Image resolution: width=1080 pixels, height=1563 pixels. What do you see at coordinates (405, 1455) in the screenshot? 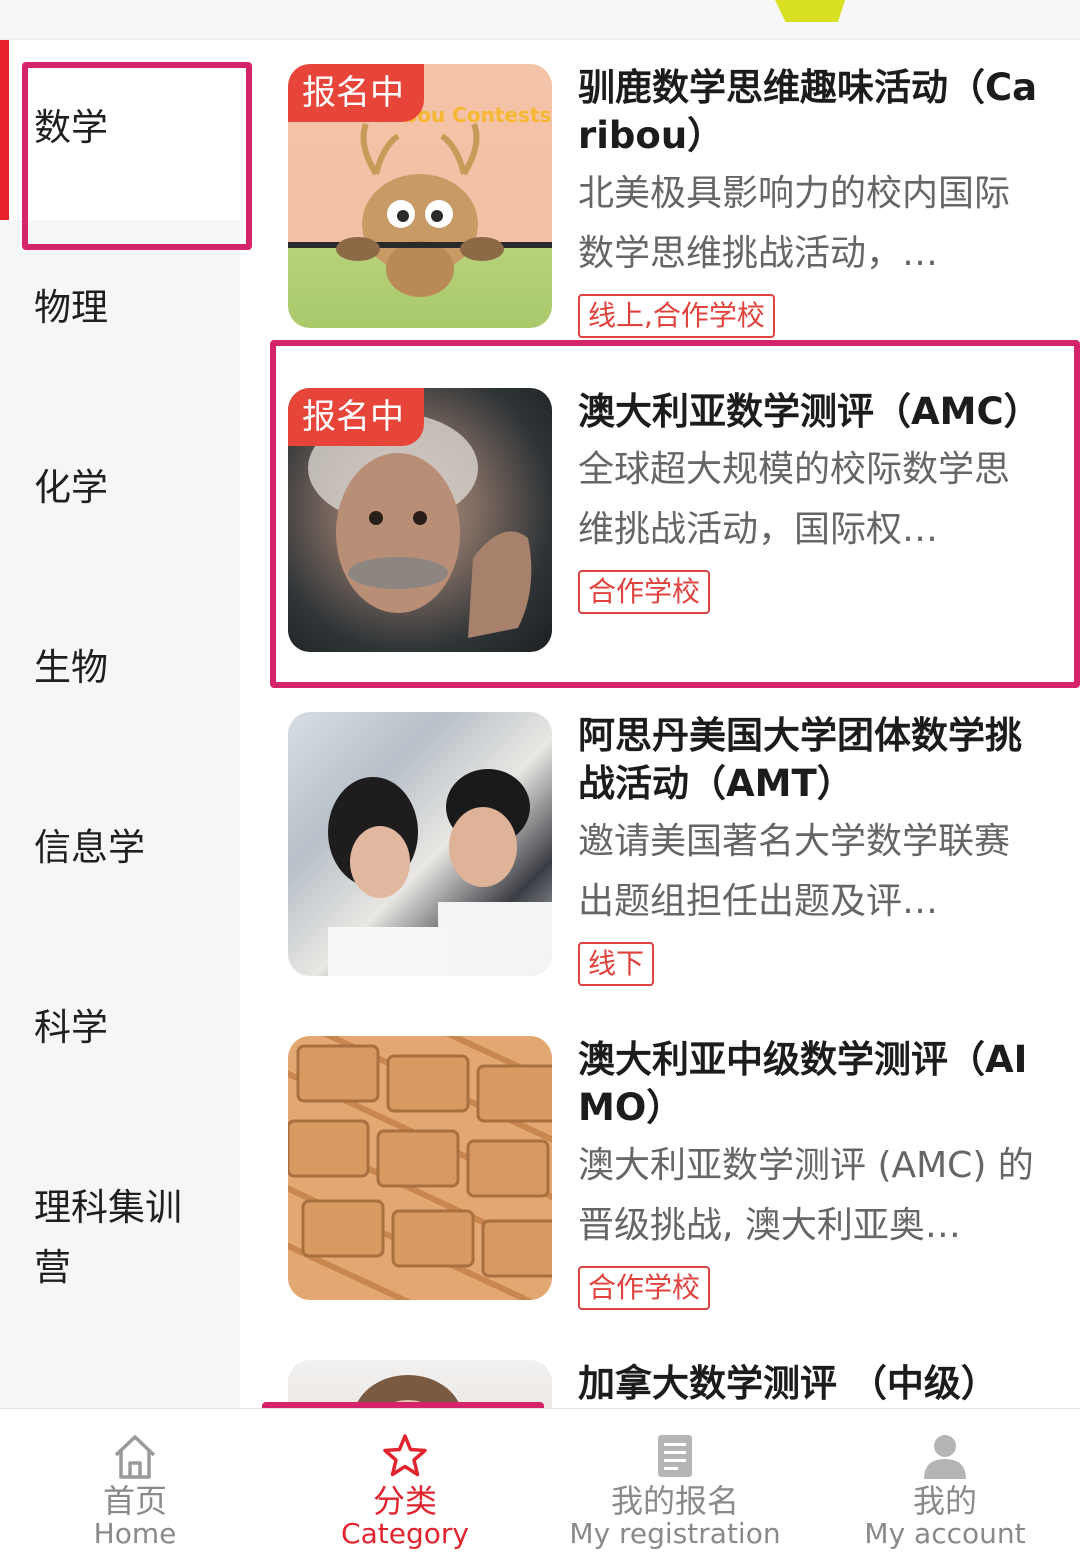
I see `star-icon` at bounding box center [405, 1455].